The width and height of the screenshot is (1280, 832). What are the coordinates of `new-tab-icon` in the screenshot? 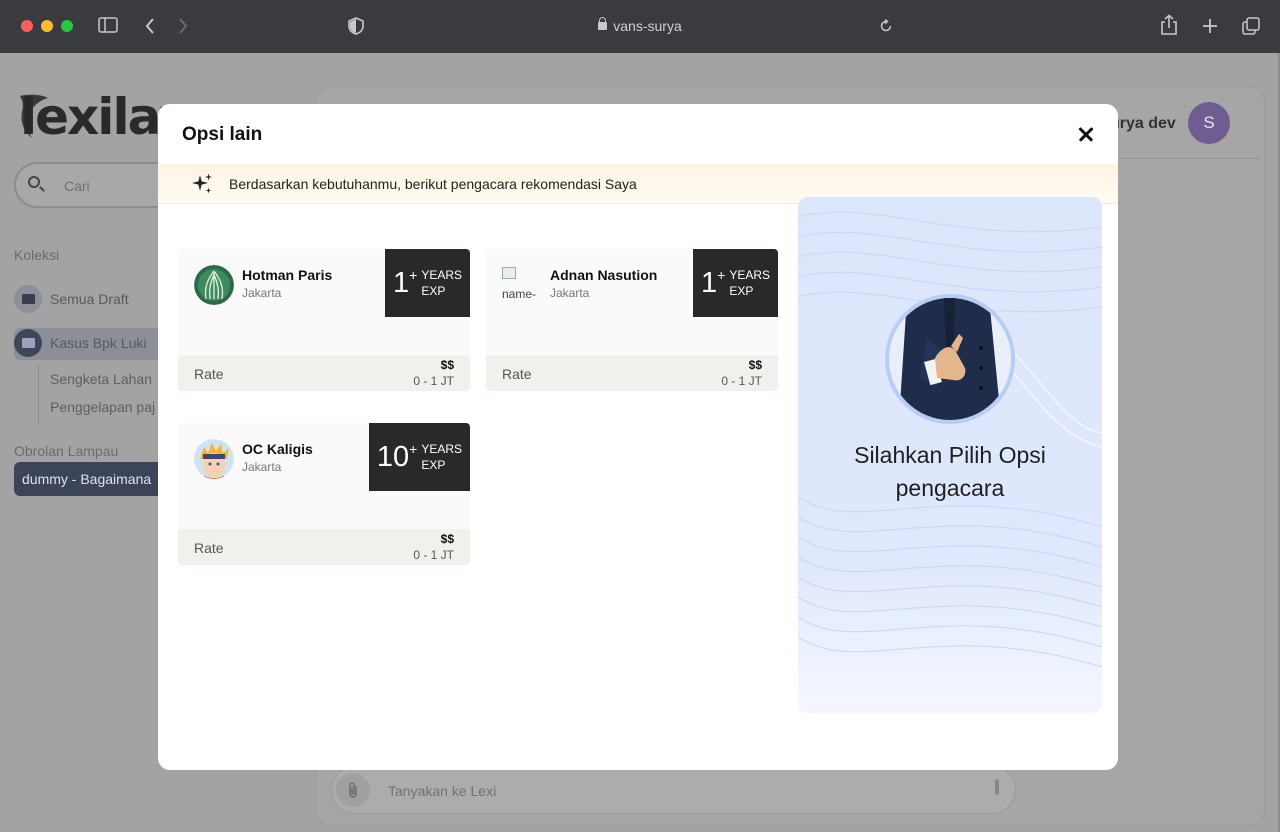 It's located at (1210, 26).